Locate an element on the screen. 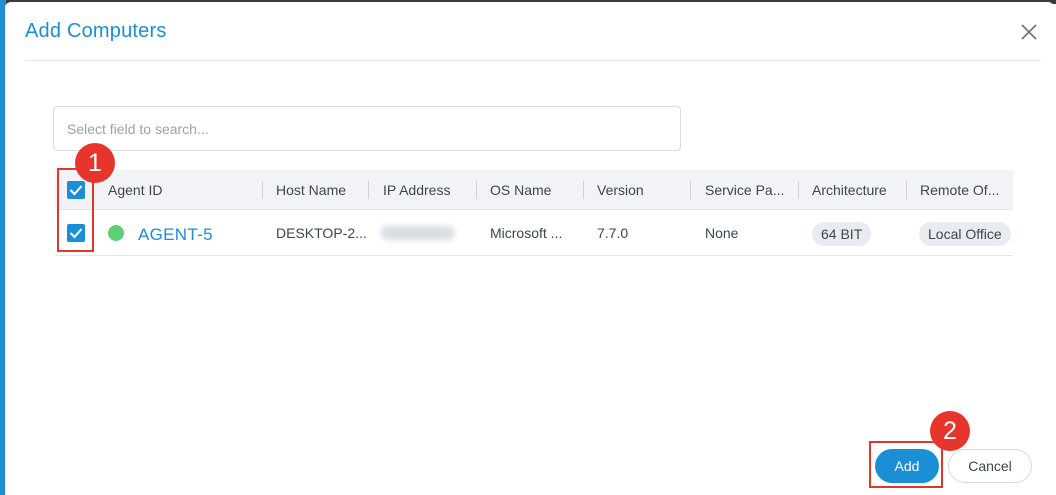 The height and width of the screenshot is (495, 1056). search-input is located at coordinates (367, 128).